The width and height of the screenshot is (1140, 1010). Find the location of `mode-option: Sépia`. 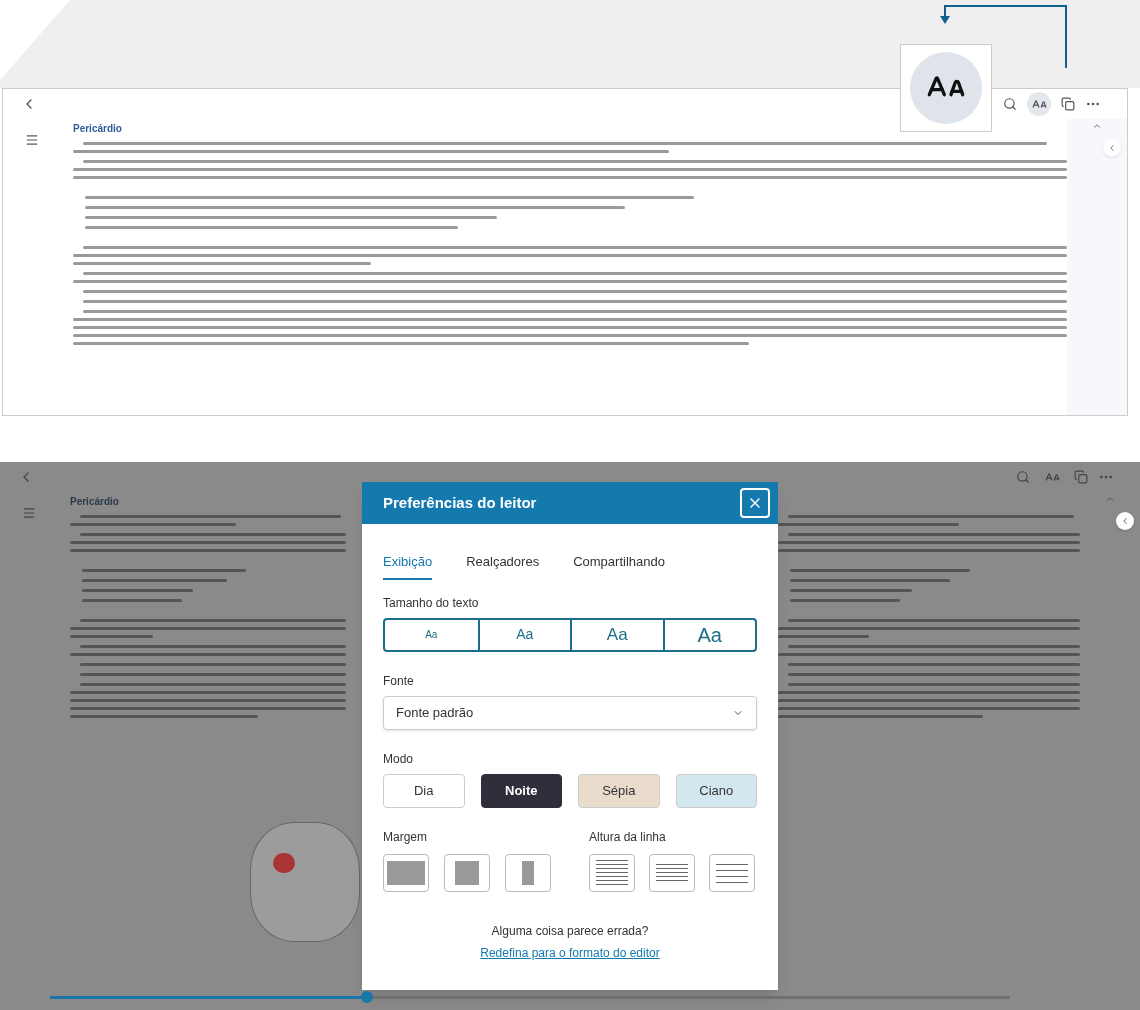

mode-option: Sépia is located at coordinates (619, 790).